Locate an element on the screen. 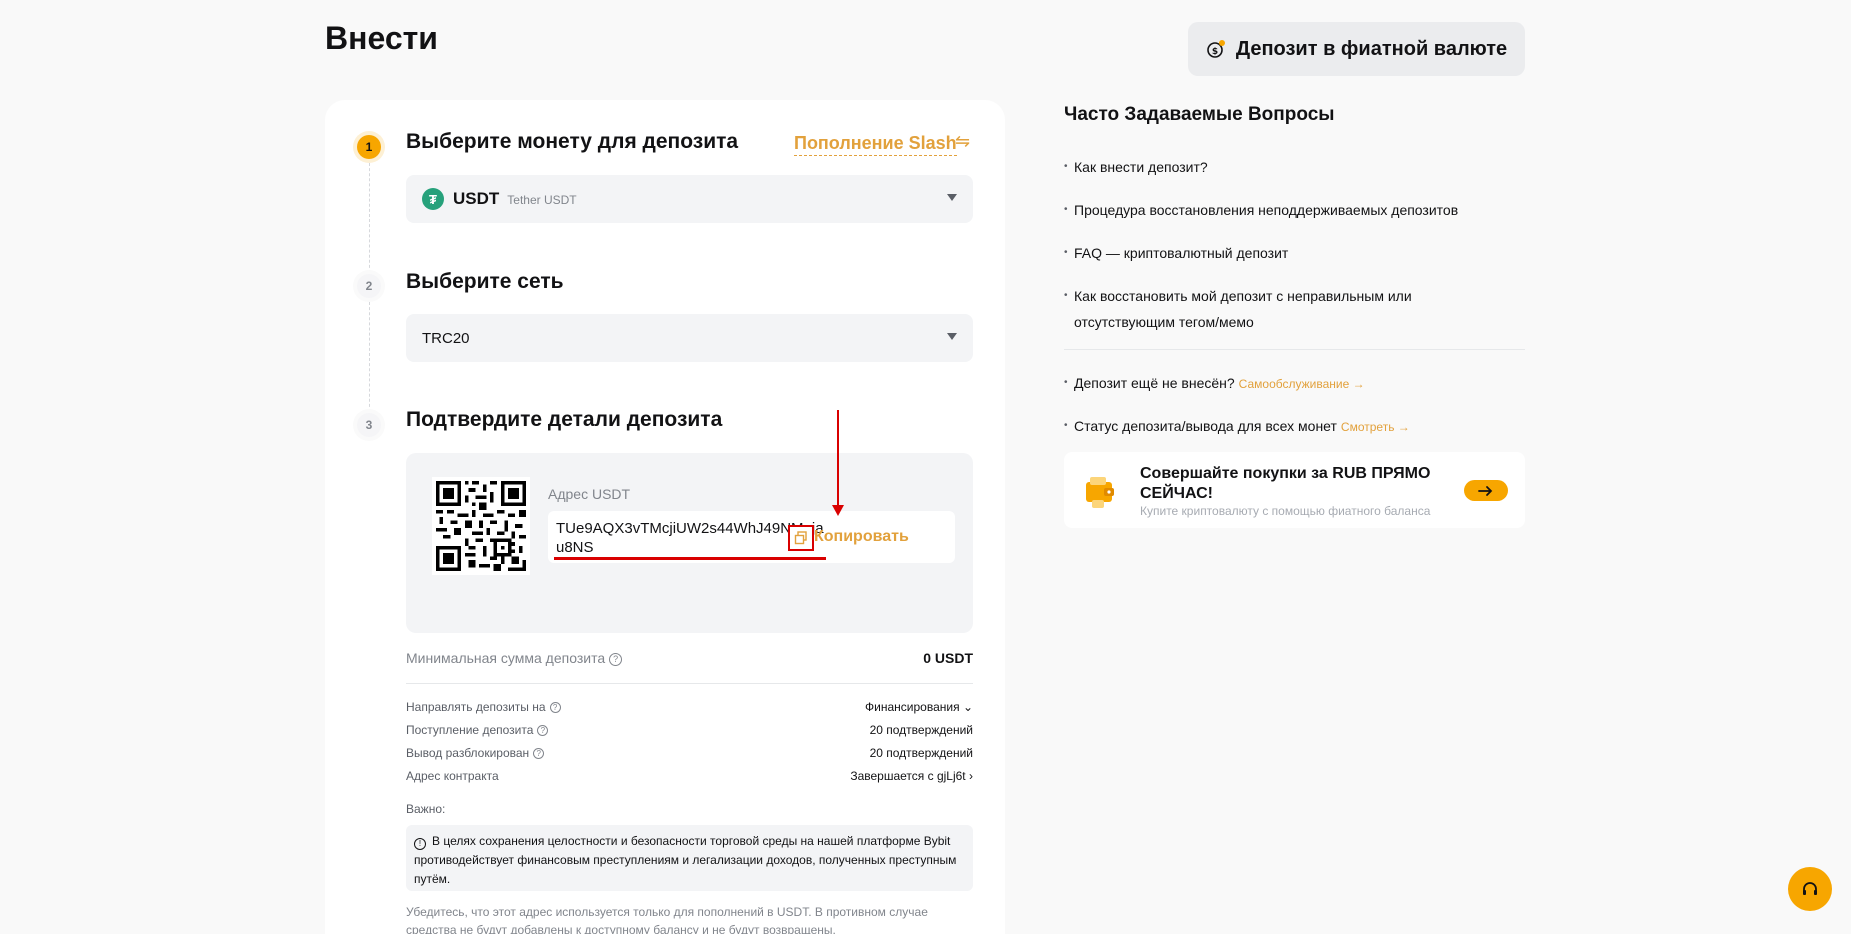 The image size is (1851, 934). fiat-deposit-button: $ Депозит в фиатной валюте is located at coordinates (1356, 49).